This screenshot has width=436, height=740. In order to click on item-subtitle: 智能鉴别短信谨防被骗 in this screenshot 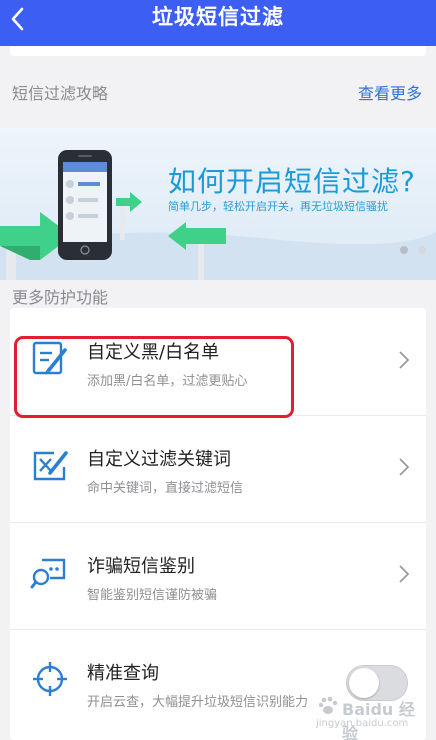, I will do `click(152, 595)`.